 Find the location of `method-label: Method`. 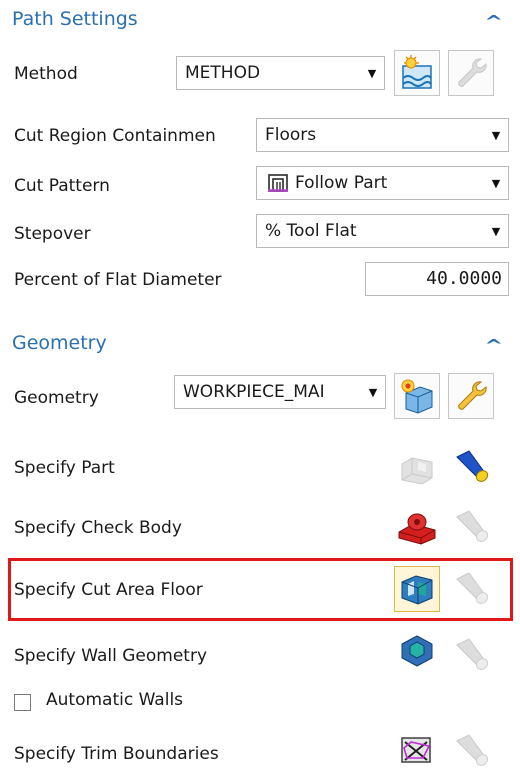

method-label: Method is located at coordinates (46, 74).